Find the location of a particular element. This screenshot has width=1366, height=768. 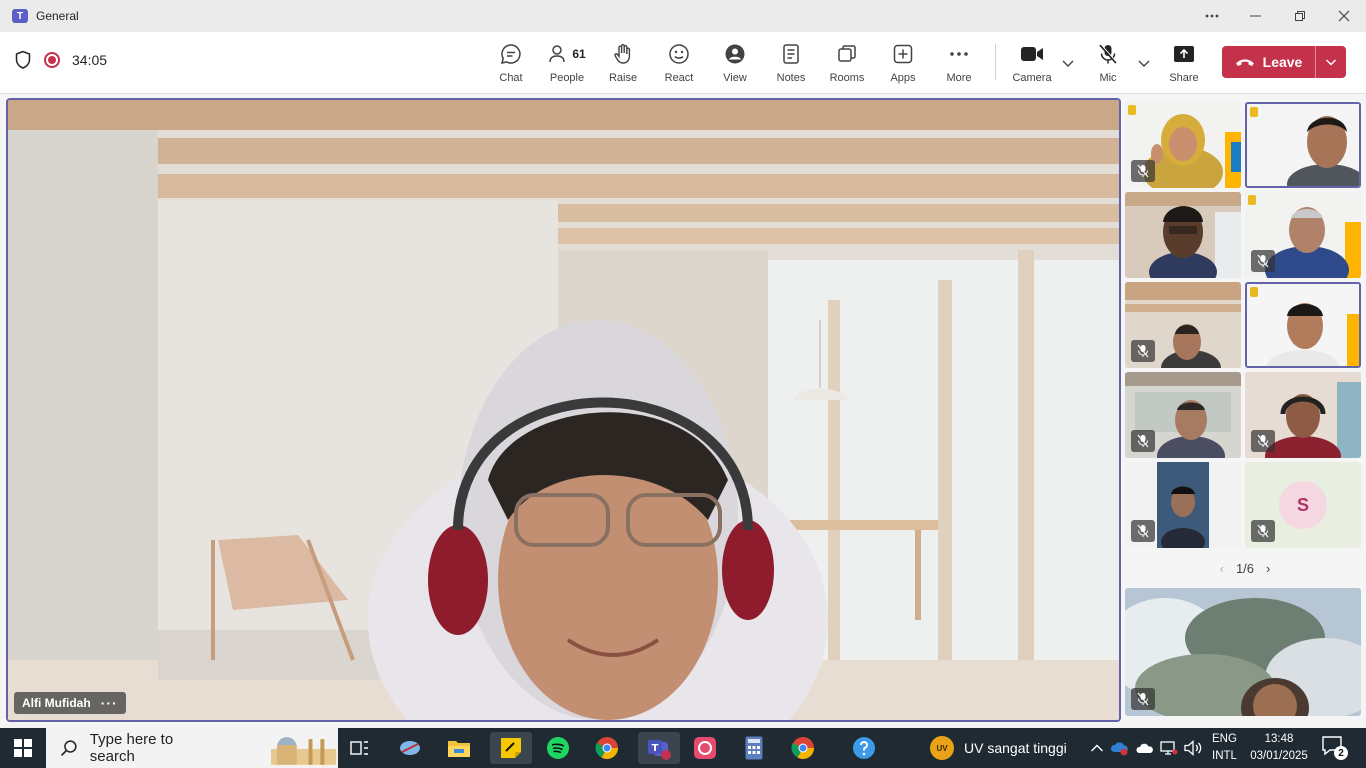

title-bar: T General is located at coordinates (683, 16).